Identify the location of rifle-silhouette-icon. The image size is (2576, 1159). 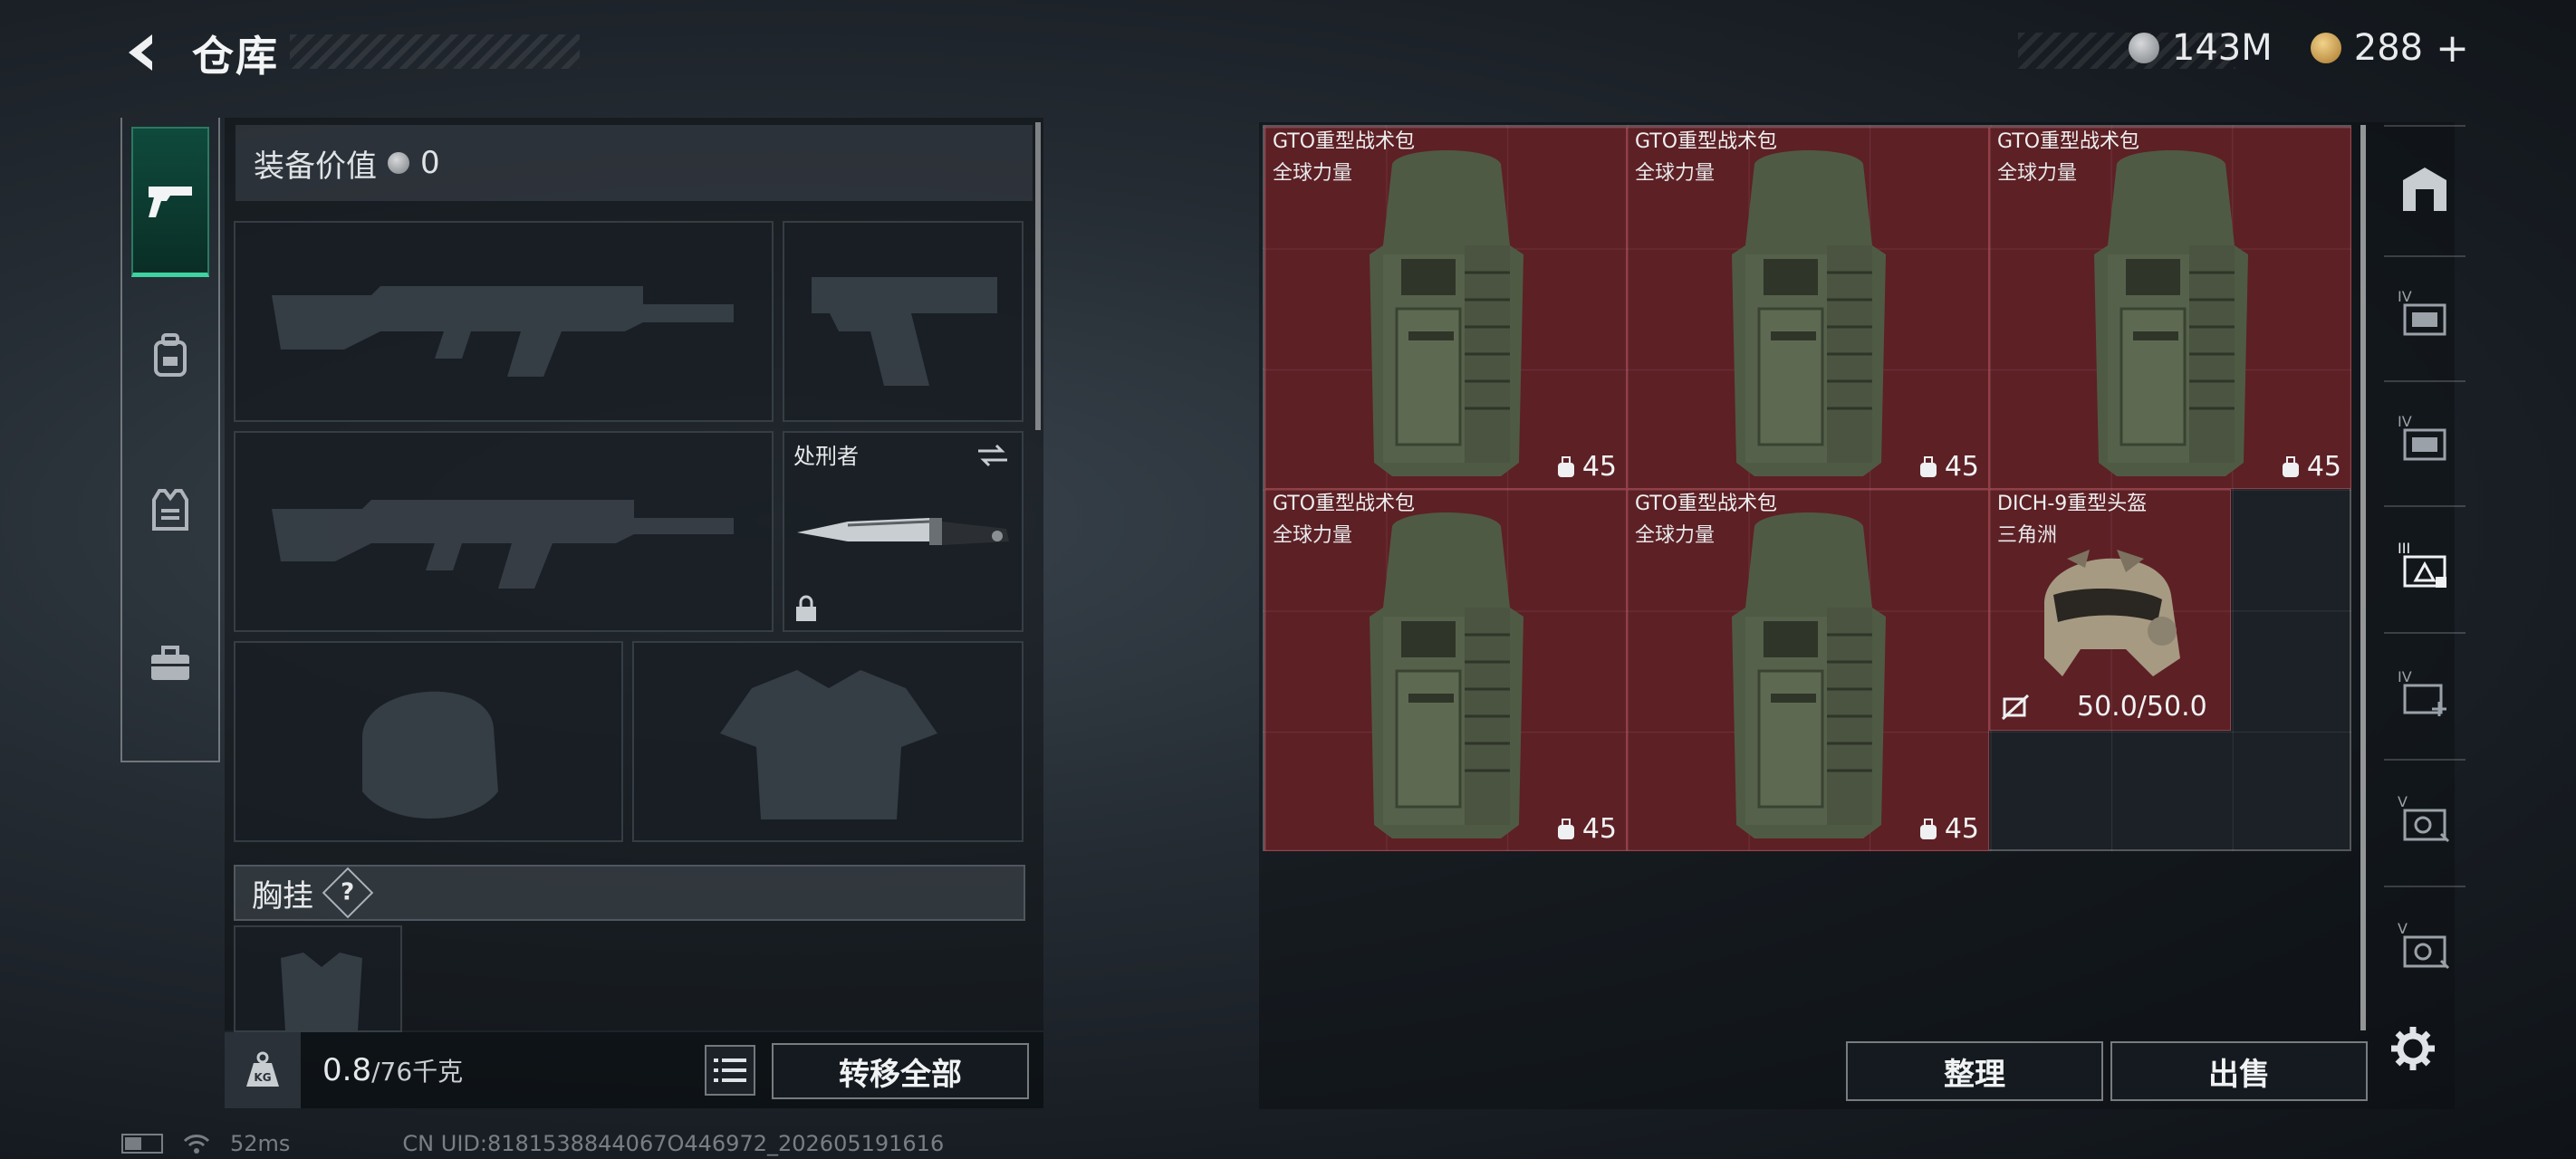
(503, 545).